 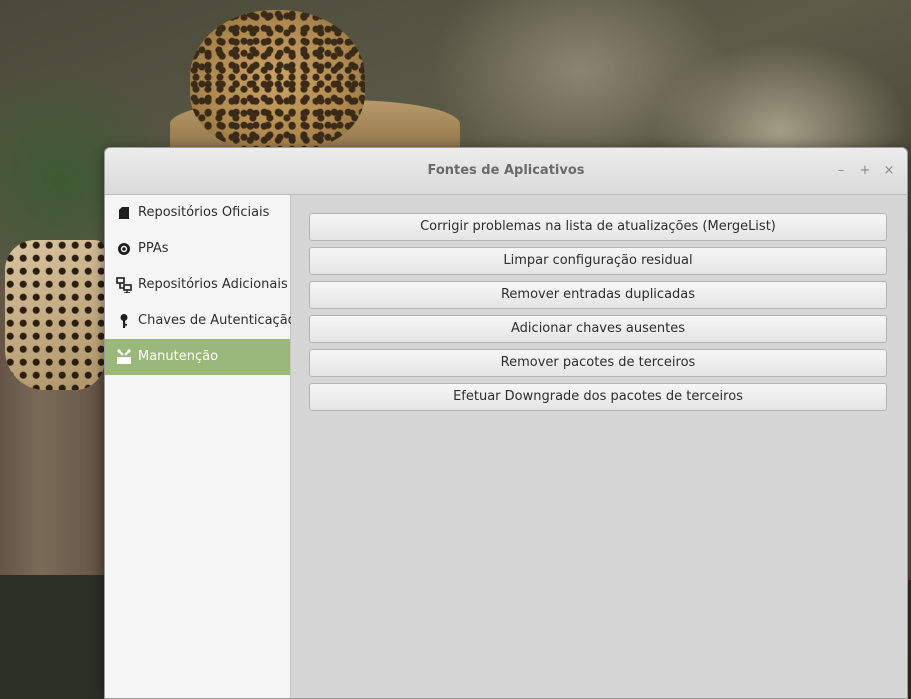 I want to click on window-titlebar: Fontes de Aplicativos – + ×, so click(x=506, y=171).